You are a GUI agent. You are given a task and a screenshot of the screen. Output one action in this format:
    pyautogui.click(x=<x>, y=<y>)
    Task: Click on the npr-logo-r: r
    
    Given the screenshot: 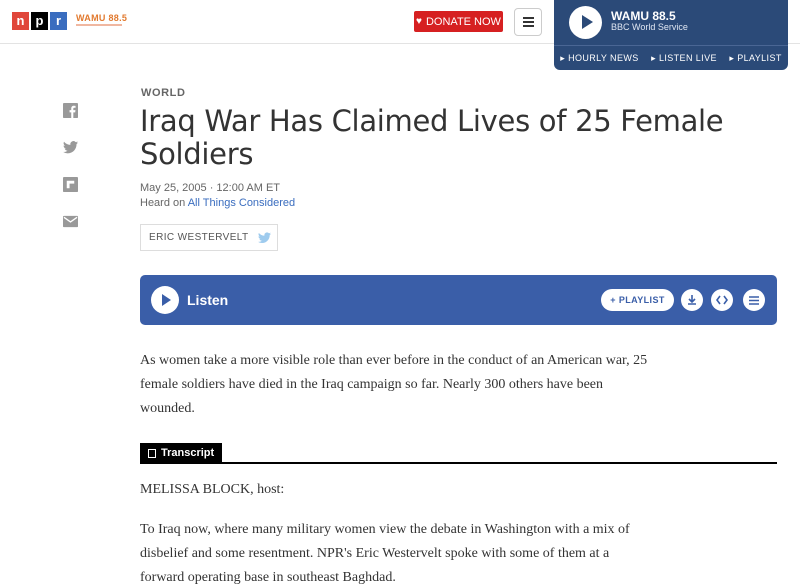 What is the action you would take?
    pyautogui.click(x=58, y=21)
    